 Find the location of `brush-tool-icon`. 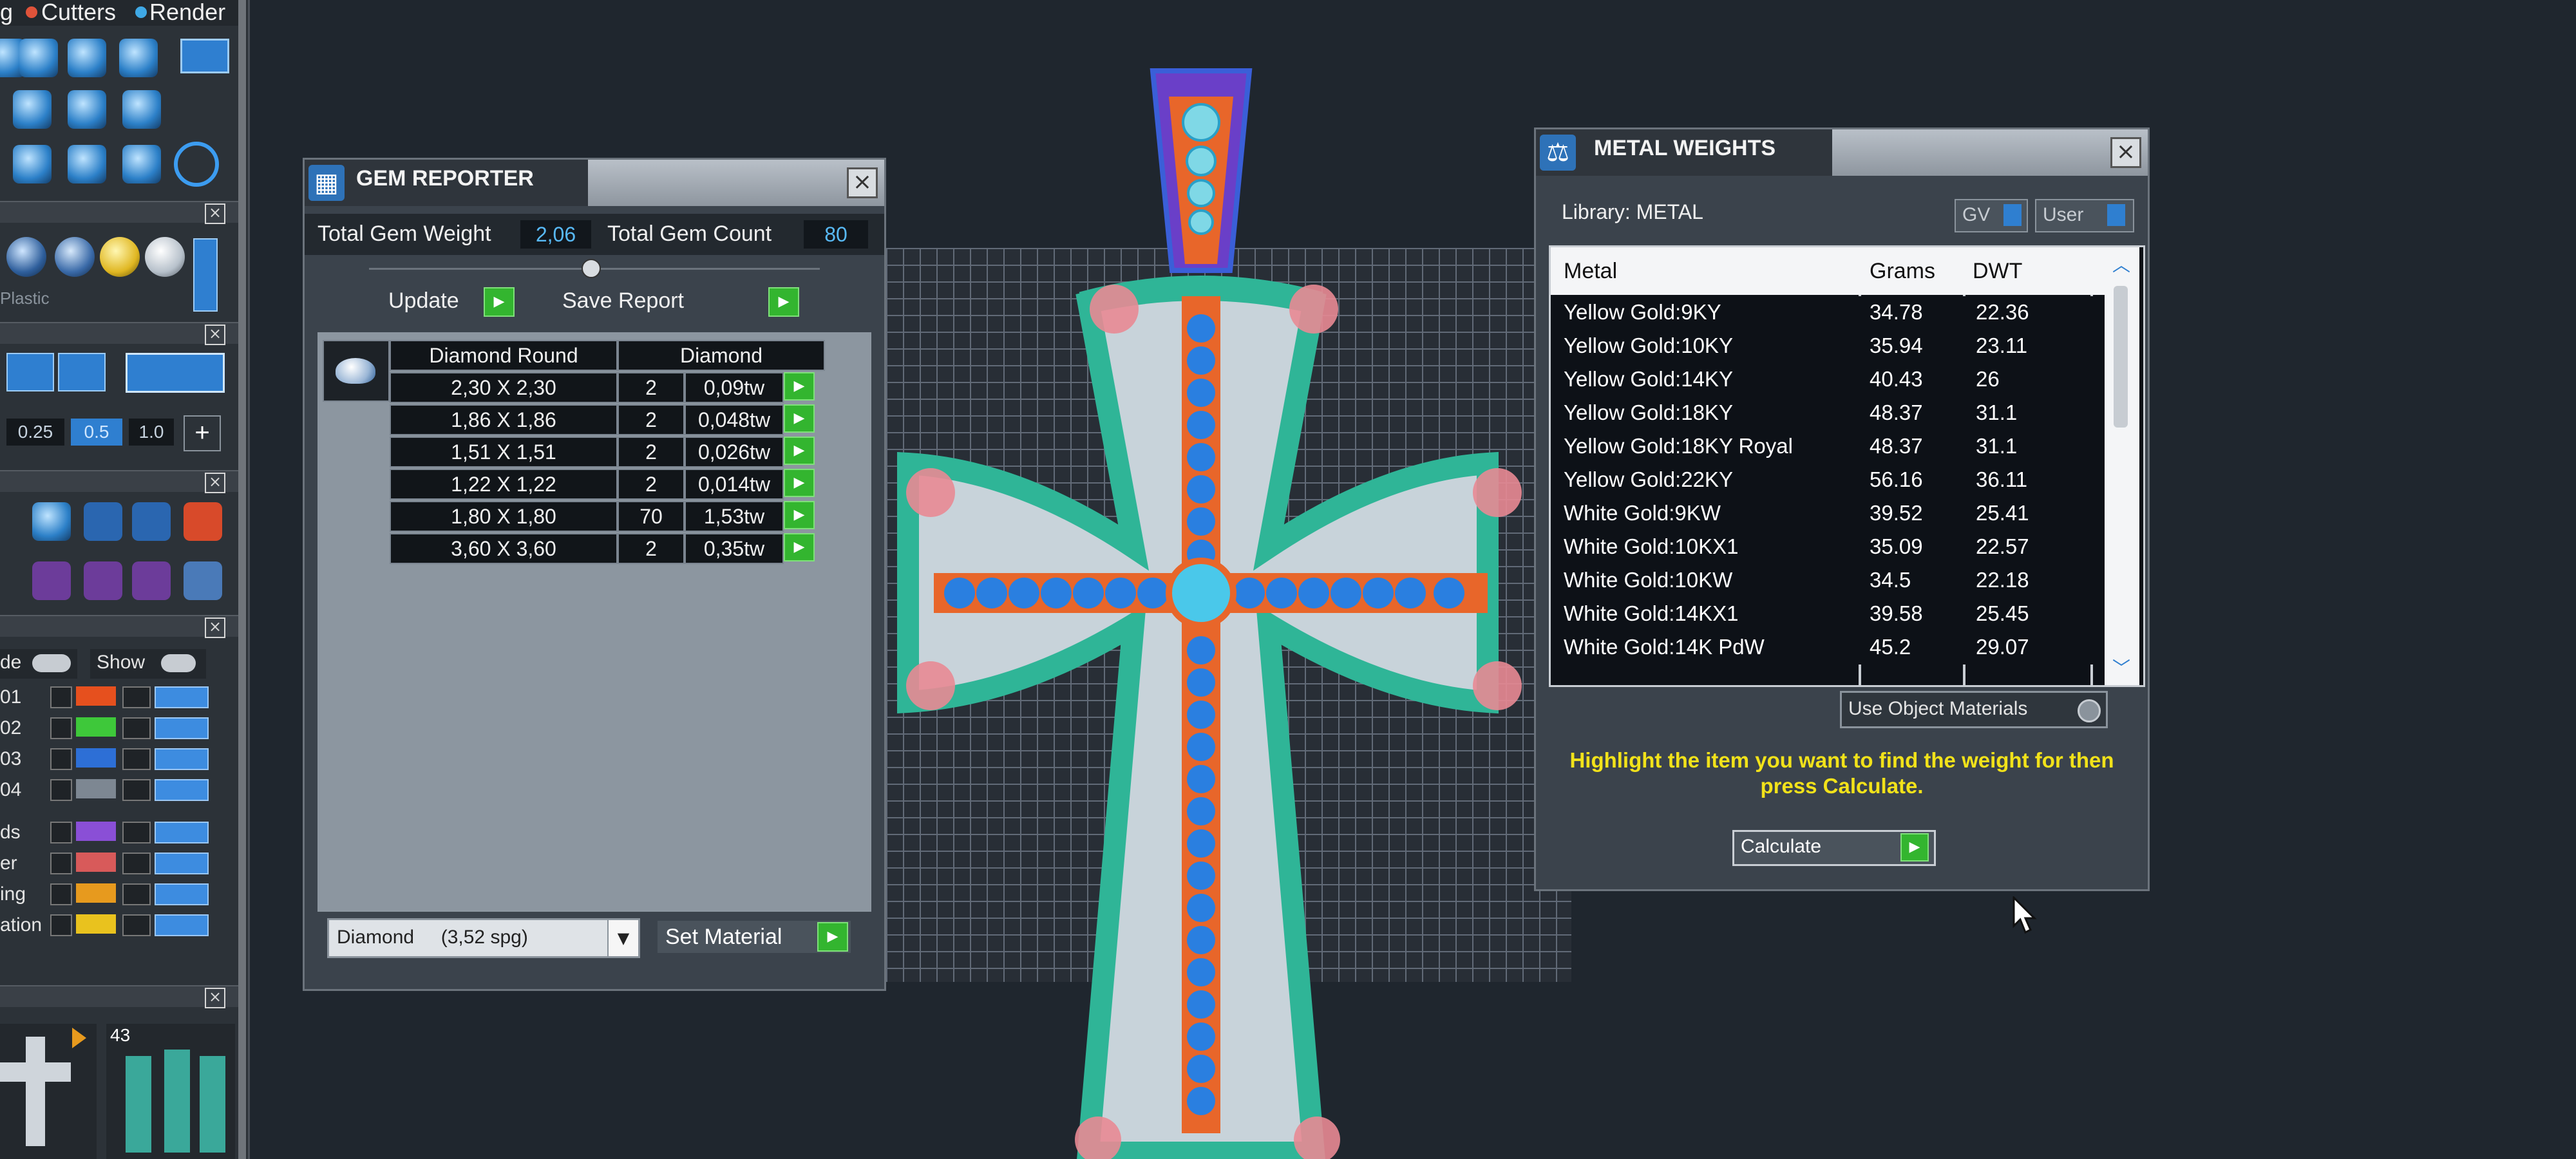

brush-tool-icon is located at coordinates (52, 521).